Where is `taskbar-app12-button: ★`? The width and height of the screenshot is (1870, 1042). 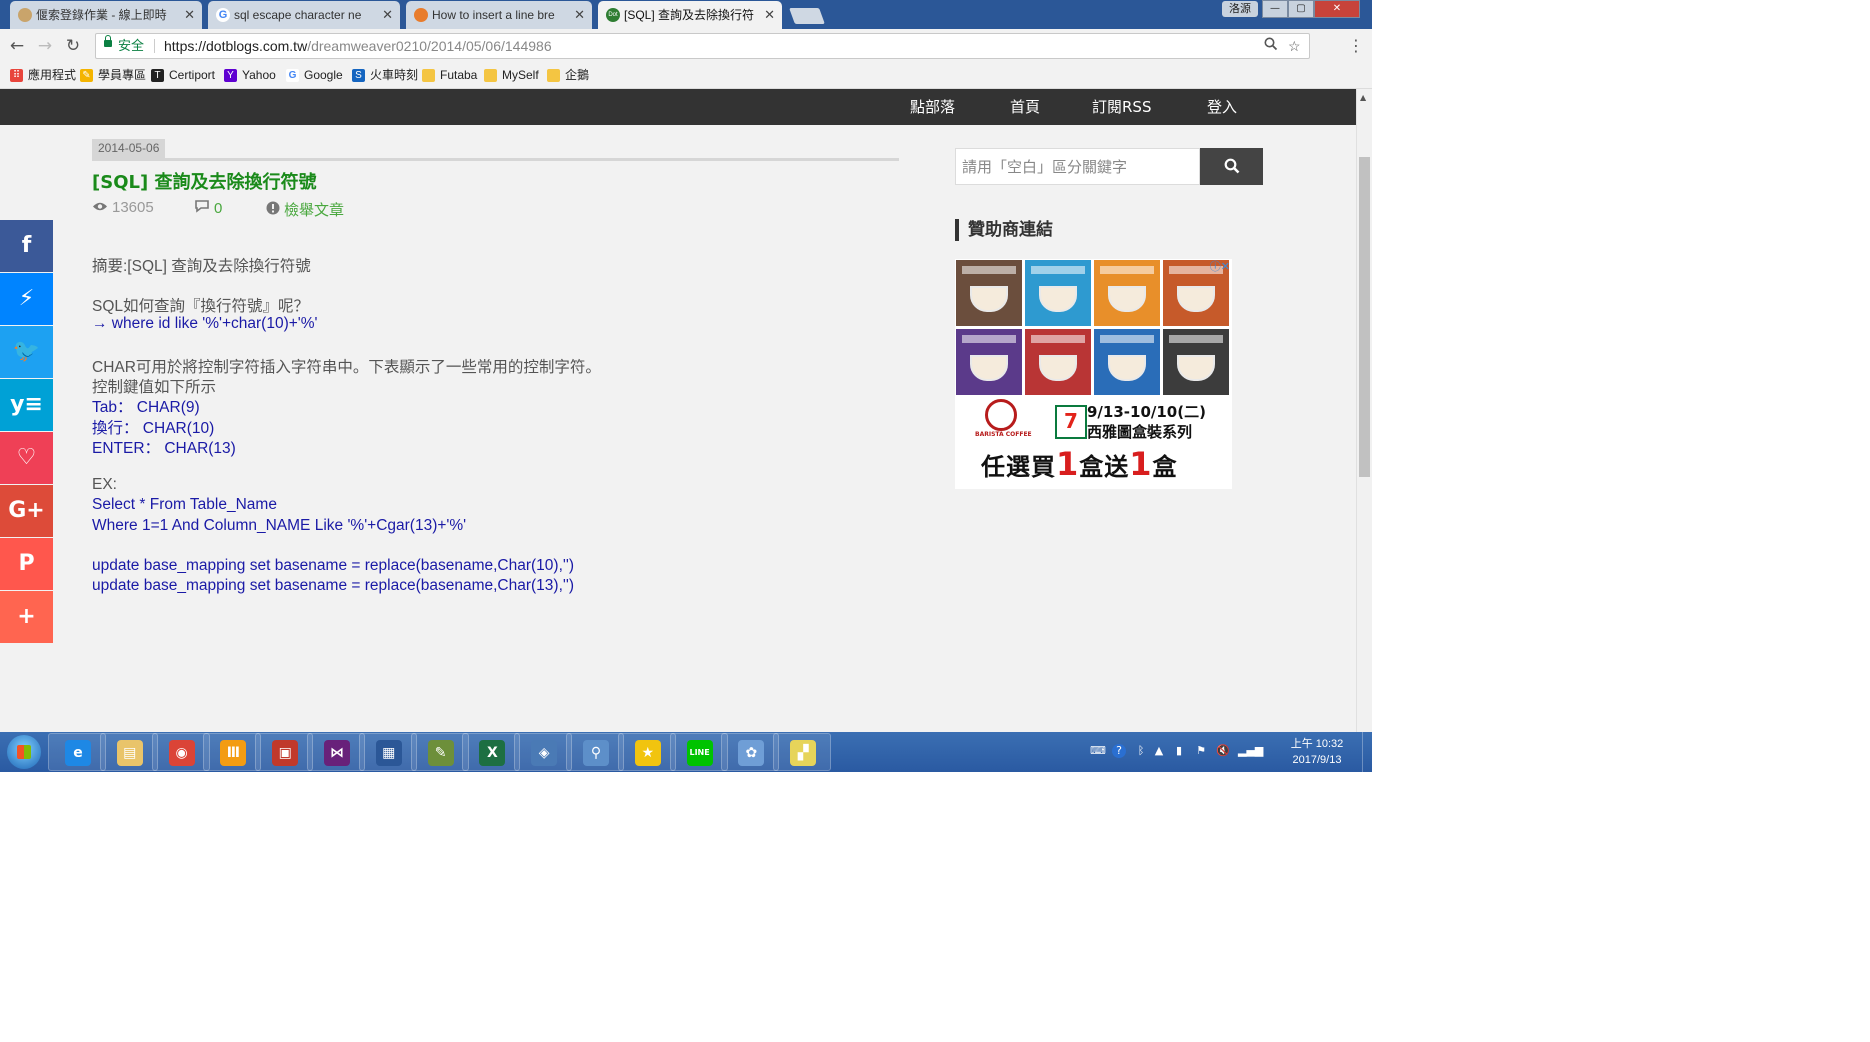 taskbar-app12-button: ★ is located at coordinates (646, 752).